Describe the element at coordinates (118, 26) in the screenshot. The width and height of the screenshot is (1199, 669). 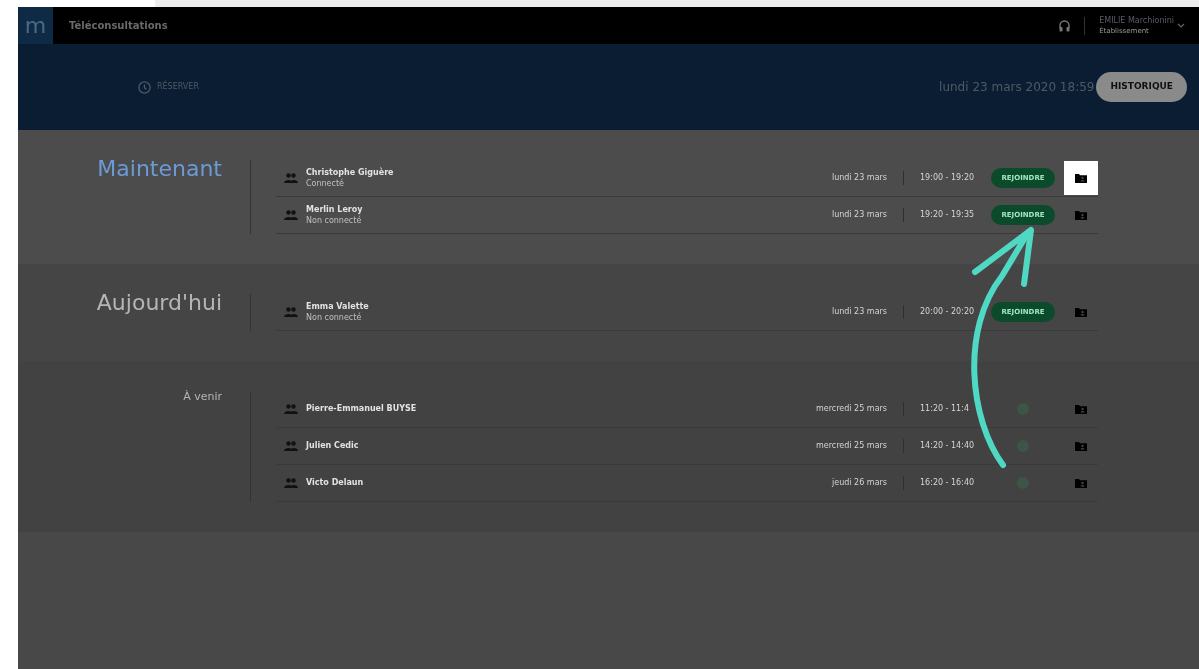
I see `app-title: Téléconsultations` at that location.